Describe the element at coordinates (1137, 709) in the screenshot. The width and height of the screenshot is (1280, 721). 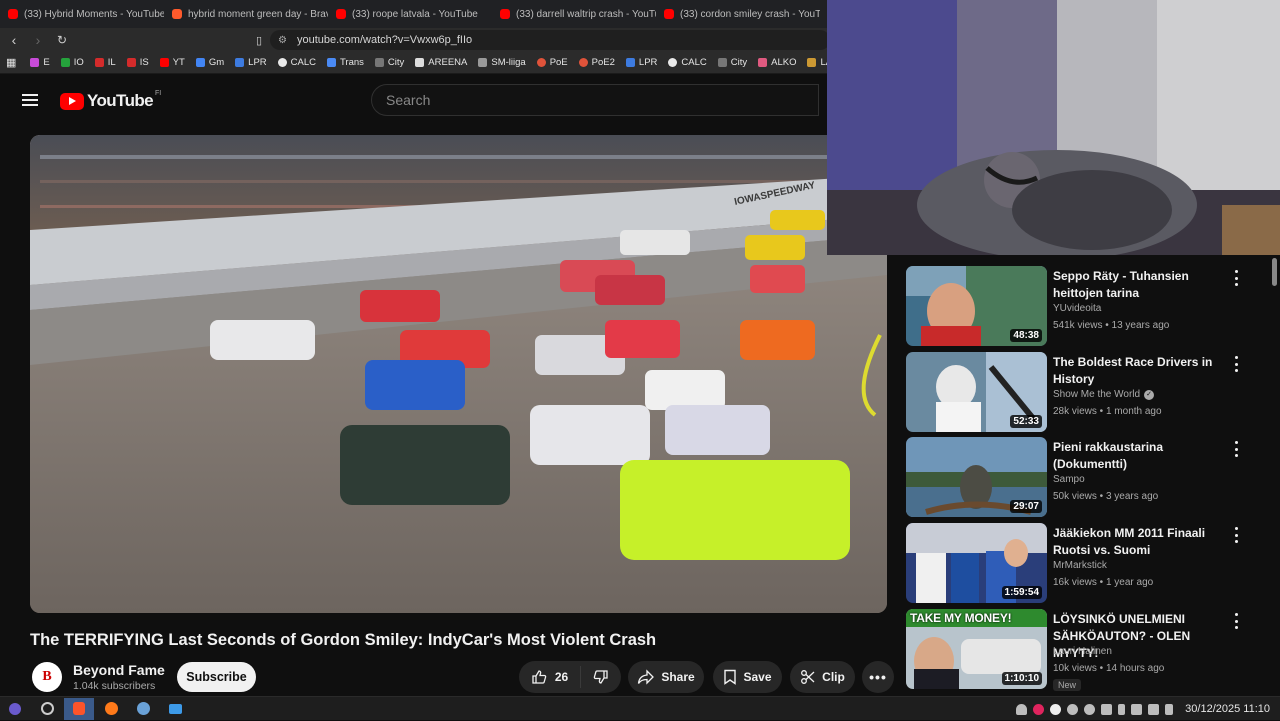
I see `volume-icon` at that location.